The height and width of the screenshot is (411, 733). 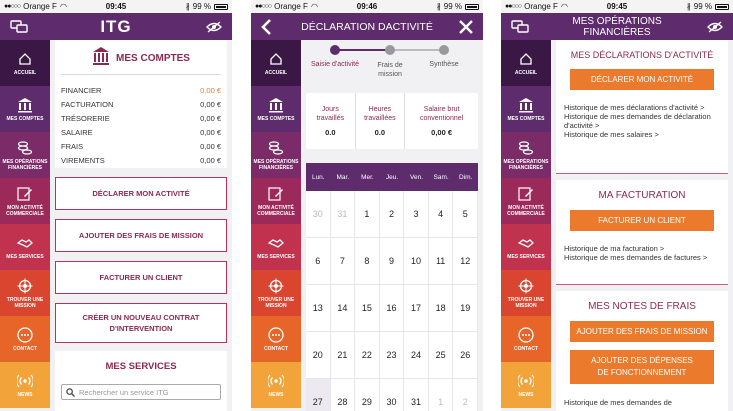 What do you see at coordinates (392, 177) in the screenshot?
I see `calendar-weekdays: Lun. Mar. Mer. Jeu. Ven. Sam. Dim.` at bounding box center [392, 177].